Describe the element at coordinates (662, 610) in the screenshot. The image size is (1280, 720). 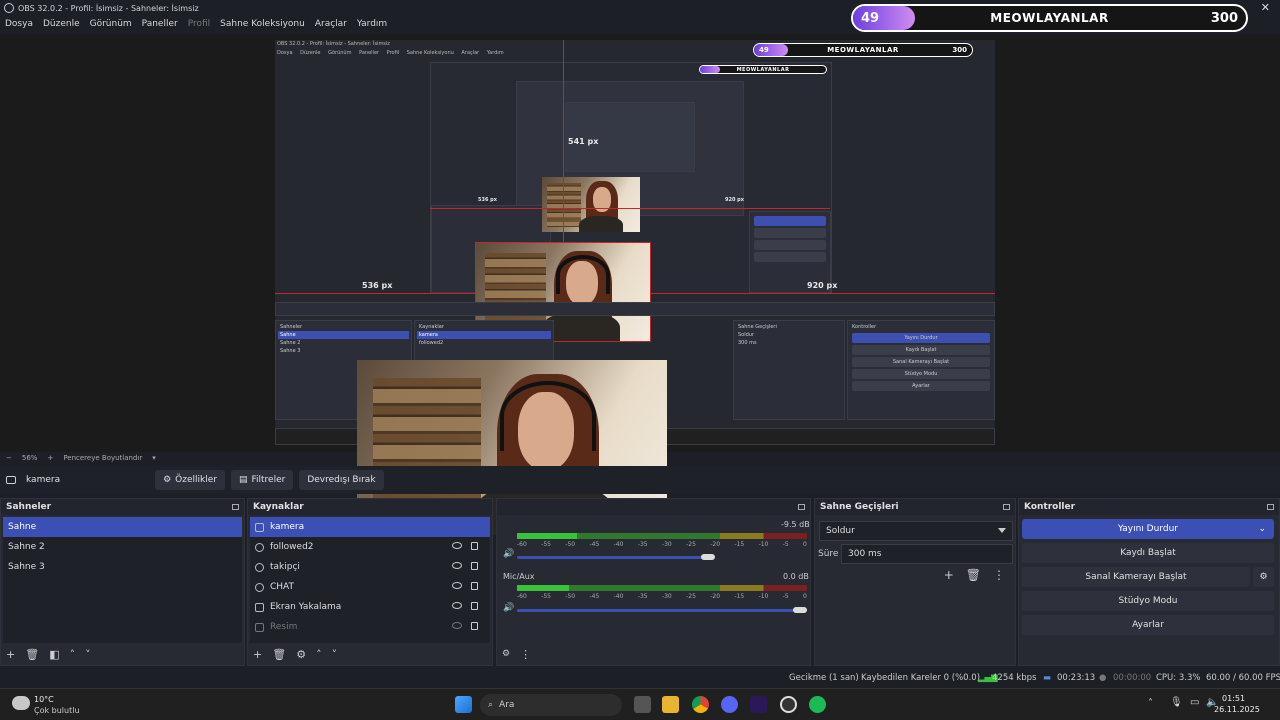
I see `track2-volume-slider` at that location.